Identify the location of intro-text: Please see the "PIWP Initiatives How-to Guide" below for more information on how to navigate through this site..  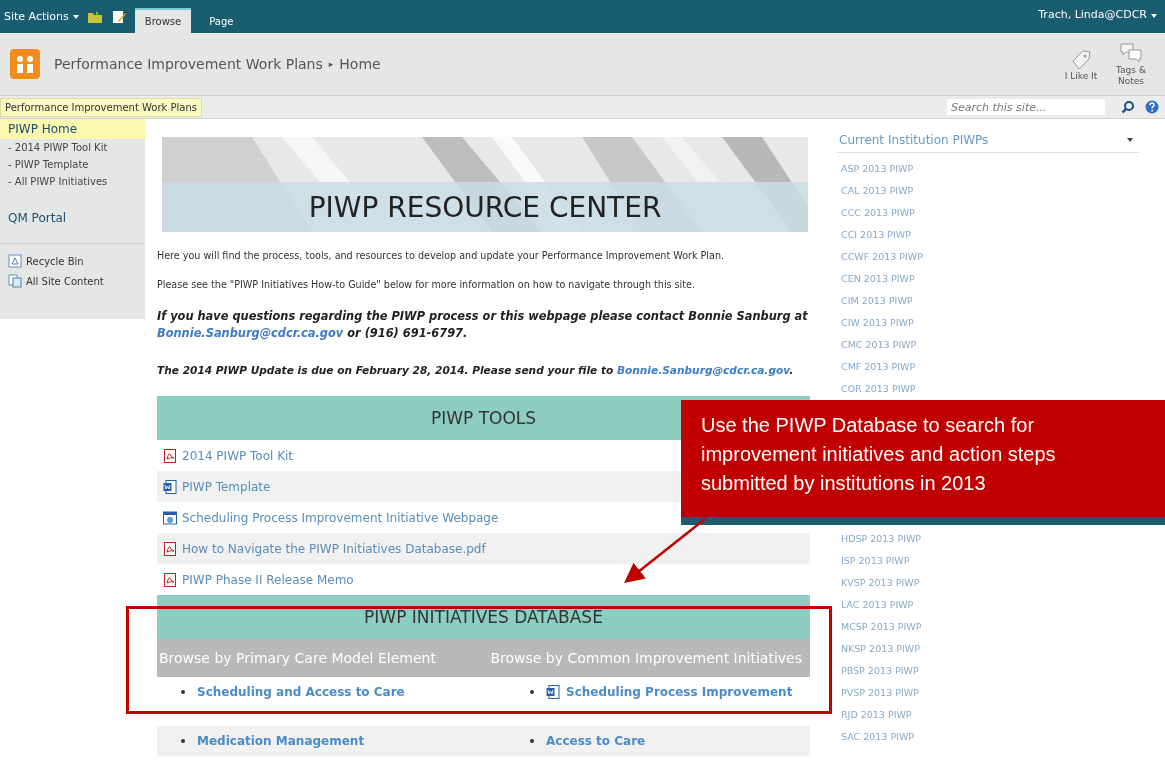
(426, 284).